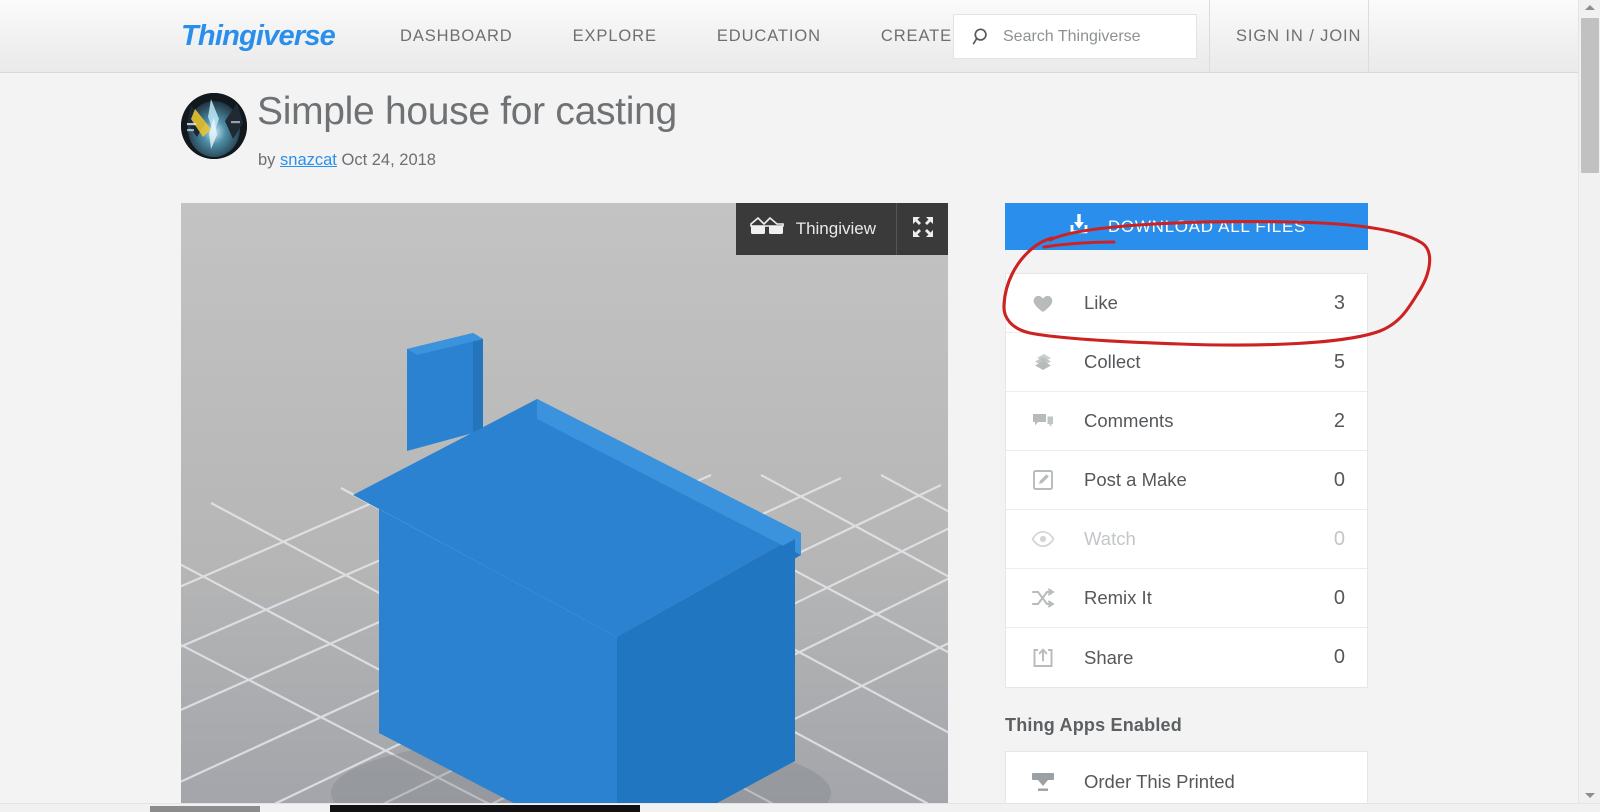 The width and height of the screenshot is (1600, 812). I want to click on collect-icon, so click(1043, 362).